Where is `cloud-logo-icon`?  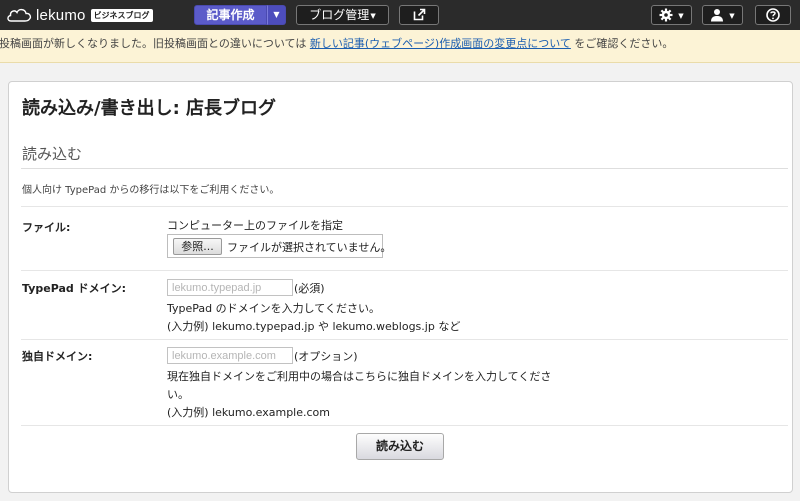
cloud-logo-icon is located at coordinates (20, 15).